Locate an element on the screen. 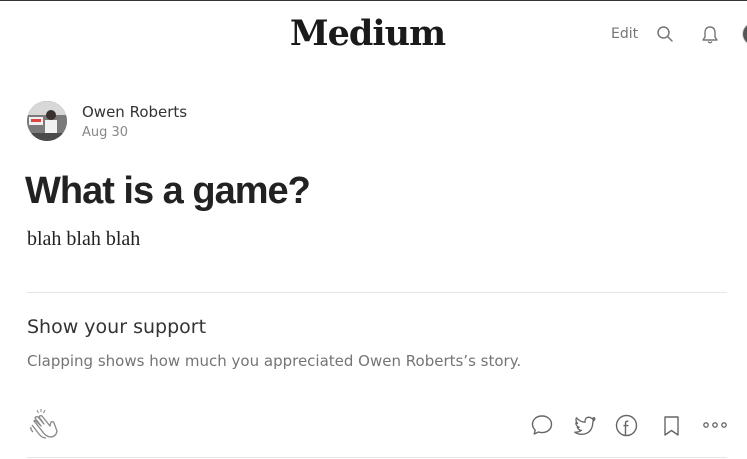 Image resolution: width=747 pixels, height=459 pixels. post-body: blah blah blah is located at coordinates (84, 239).